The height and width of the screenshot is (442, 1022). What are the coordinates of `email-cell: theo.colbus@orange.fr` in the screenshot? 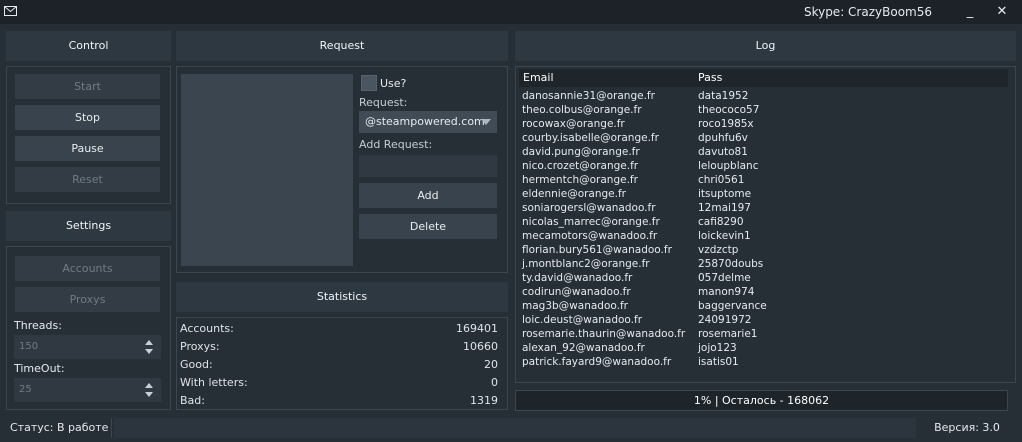 It's located at (582, 110).